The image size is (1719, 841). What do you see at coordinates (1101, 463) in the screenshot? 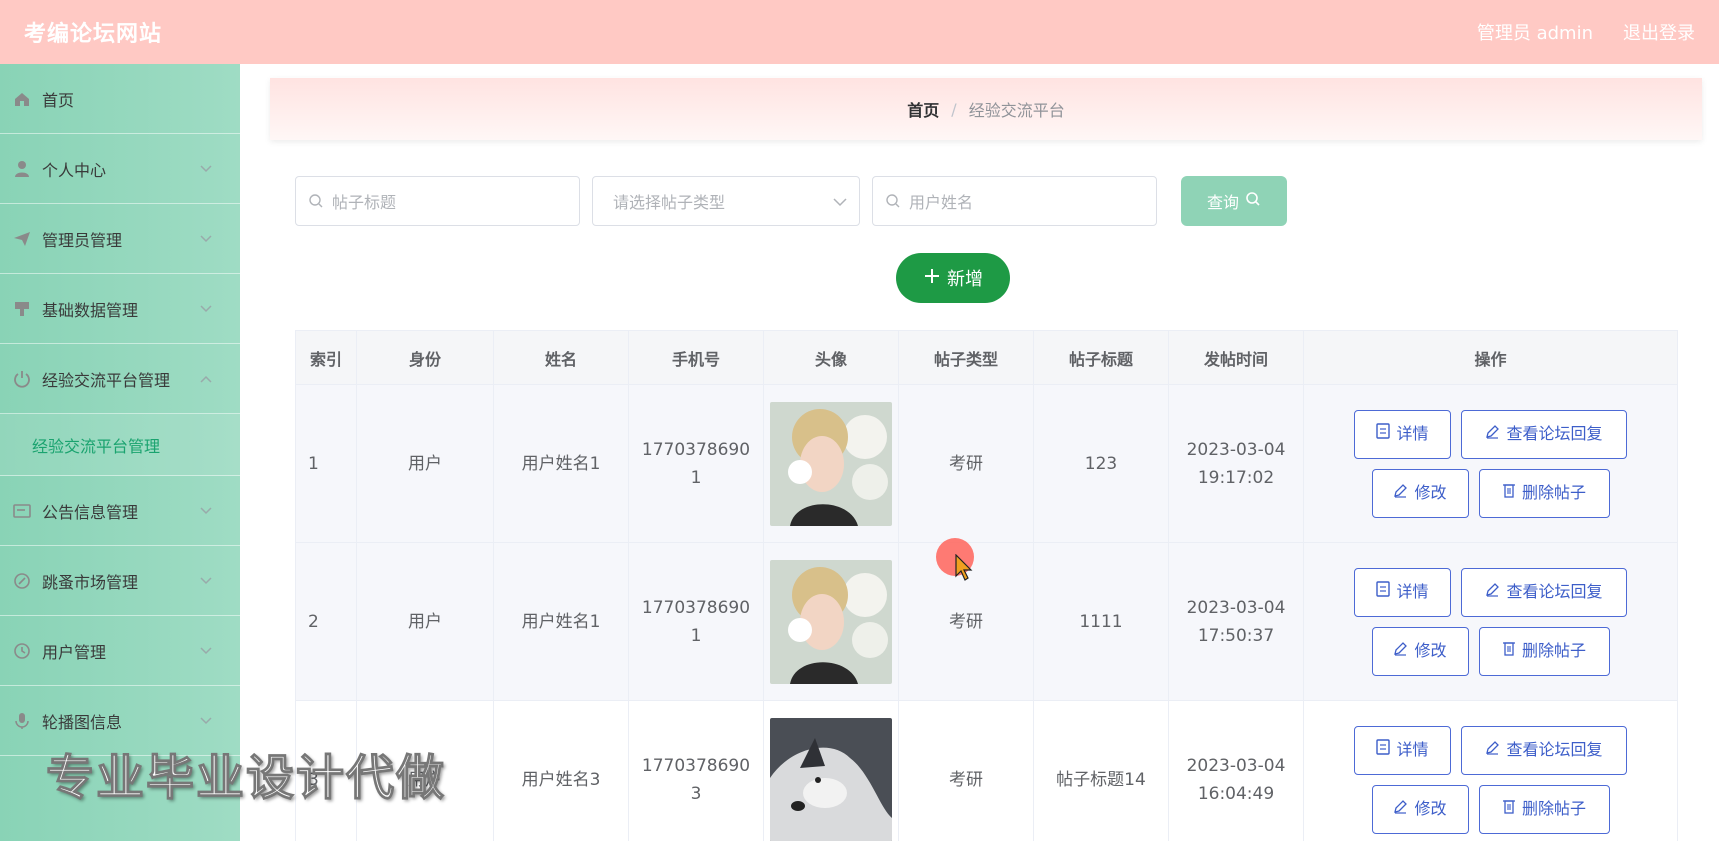
I see `cell-title: 123` at bounding box center [1101, 463].